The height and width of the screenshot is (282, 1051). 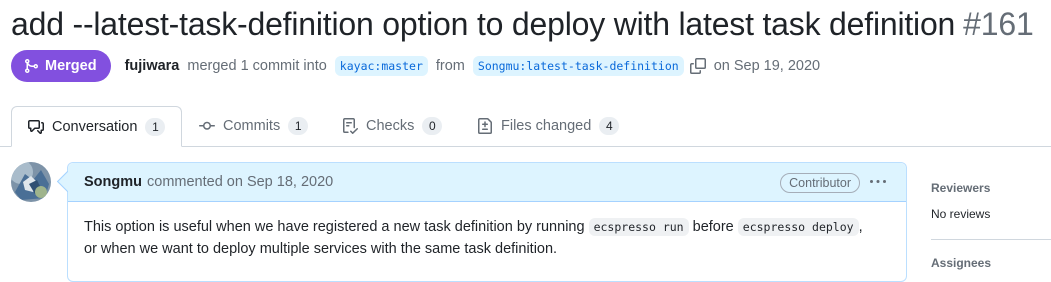 What do you see at coordinates (485, 126) in the screenshot?
I see `file-diff-icon` at bounding box center [485, 126].